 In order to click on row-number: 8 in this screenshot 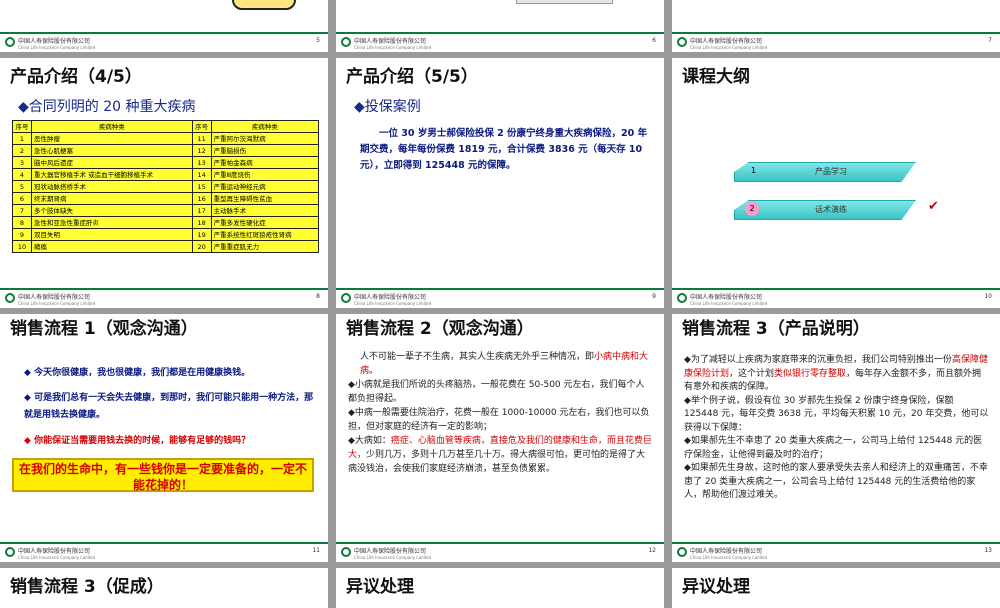, I will do `click(22, 222)`.